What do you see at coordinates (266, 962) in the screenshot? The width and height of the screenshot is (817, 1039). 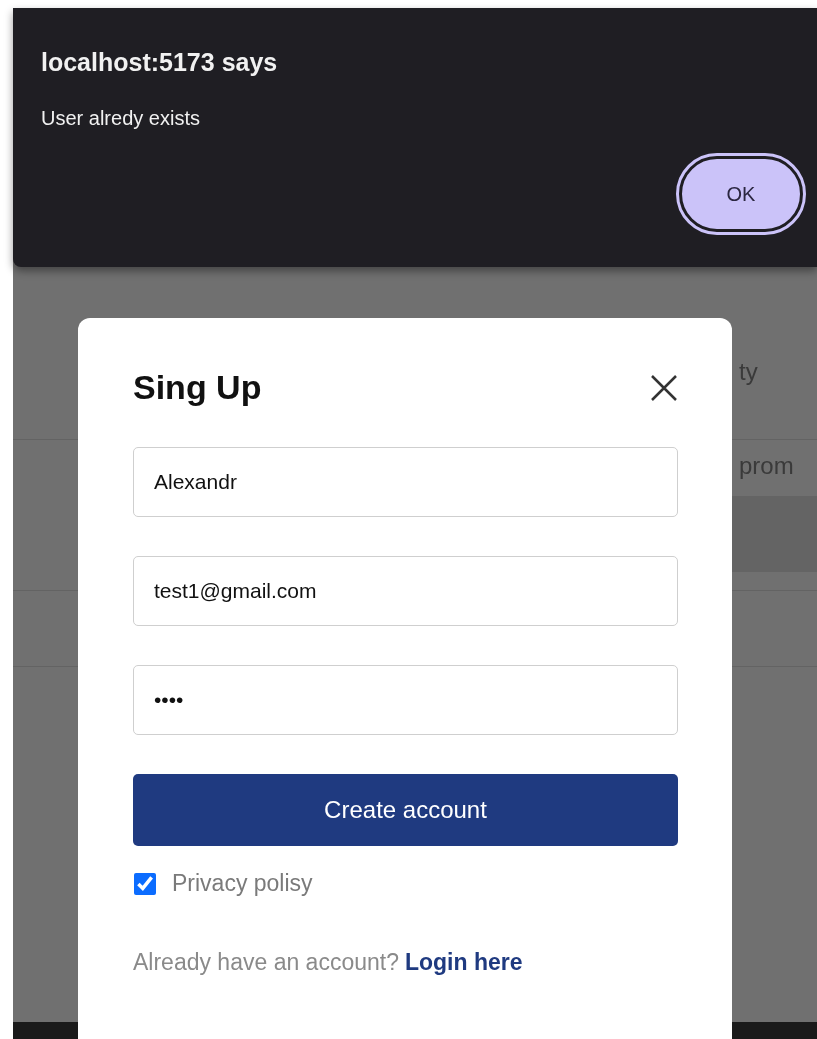 I see `login-prompt: Already have an account?` at bounding box center [266, 962].